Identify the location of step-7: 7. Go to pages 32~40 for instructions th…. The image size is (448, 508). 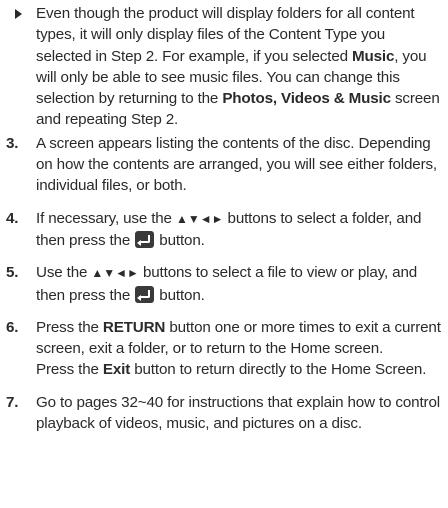
(222, 413).